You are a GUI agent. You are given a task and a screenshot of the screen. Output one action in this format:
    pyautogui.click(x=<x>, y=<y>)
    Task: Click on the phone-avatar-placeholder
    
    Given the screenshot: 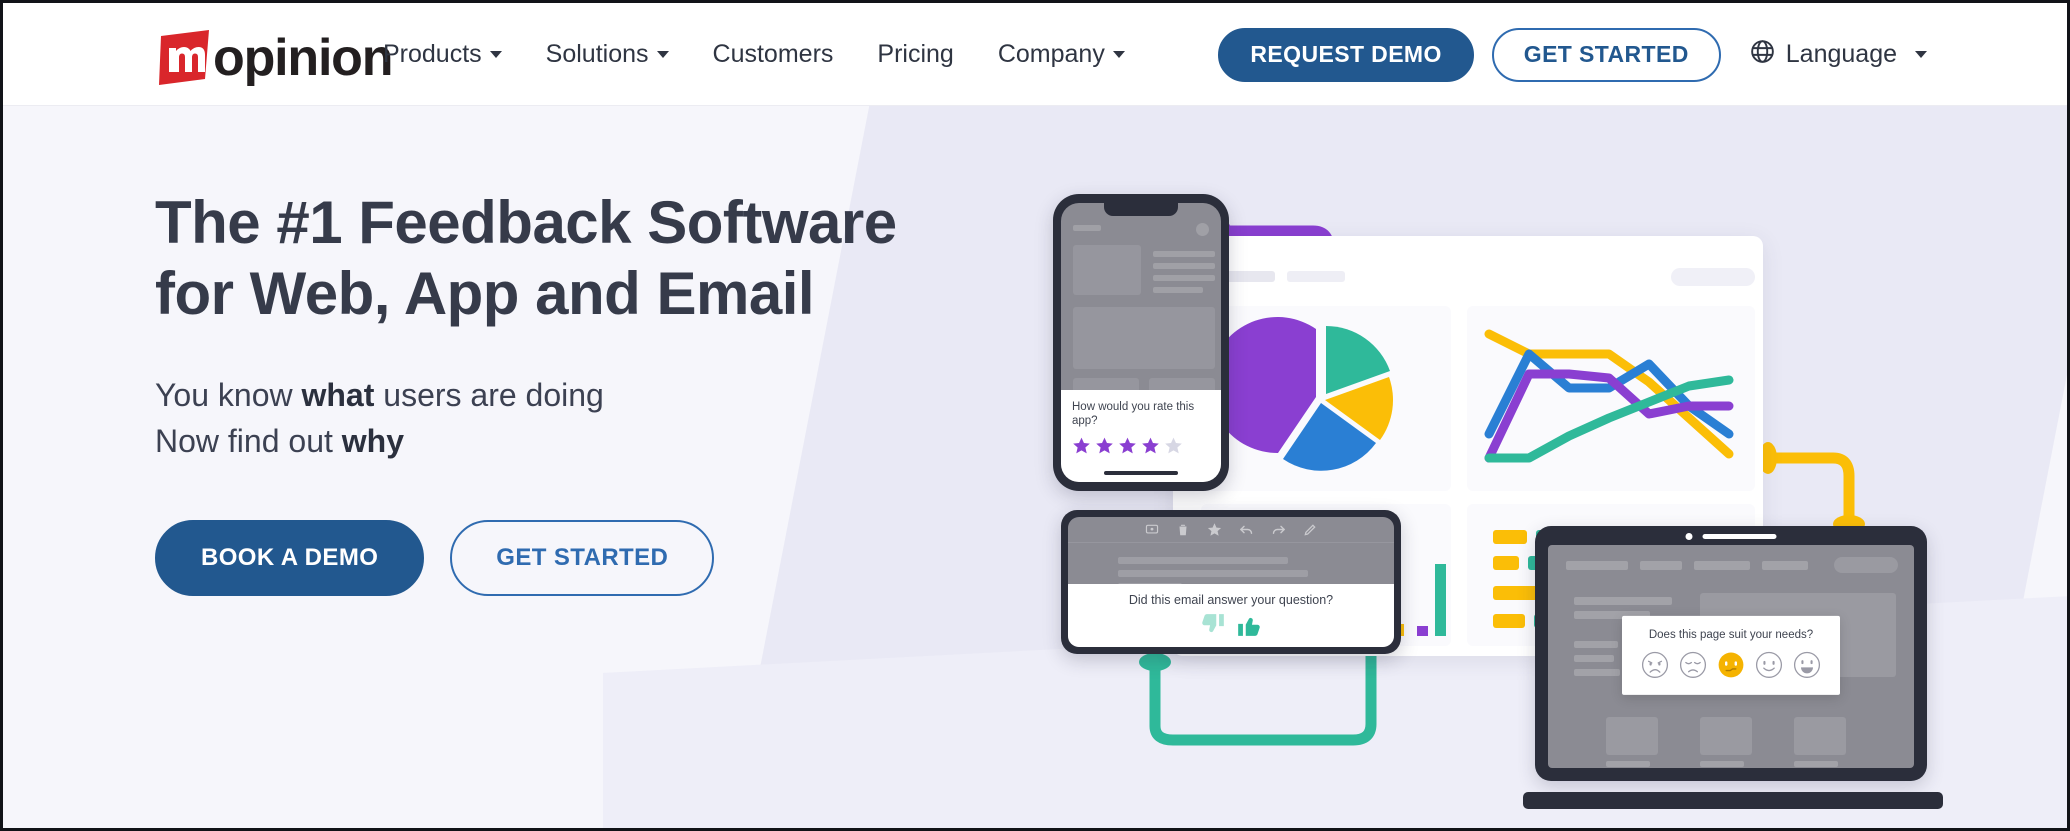 What is the action you would take?
    pyautogui.click(x=1202, y=229)
    